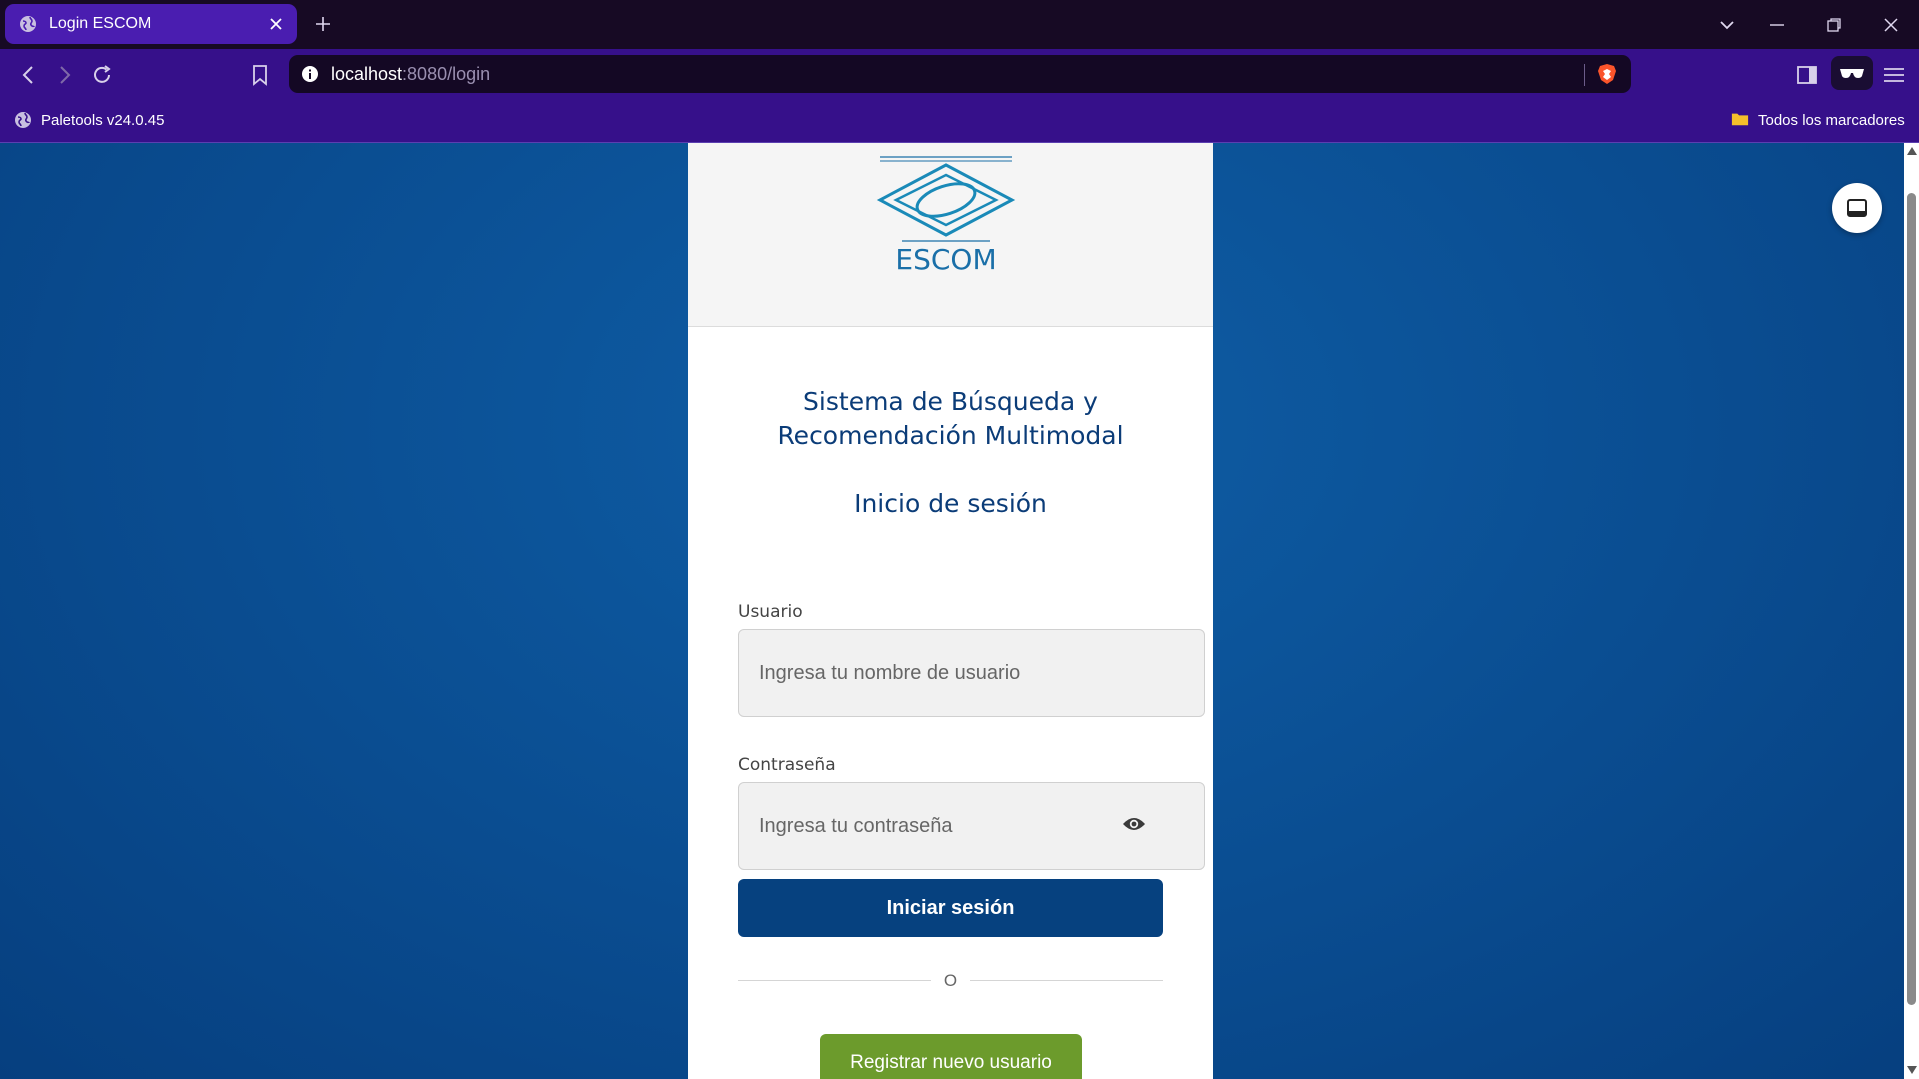 This screenshot has height=1079, width=1919. I want to click on password-label: Contraseña, so click(787, 765).